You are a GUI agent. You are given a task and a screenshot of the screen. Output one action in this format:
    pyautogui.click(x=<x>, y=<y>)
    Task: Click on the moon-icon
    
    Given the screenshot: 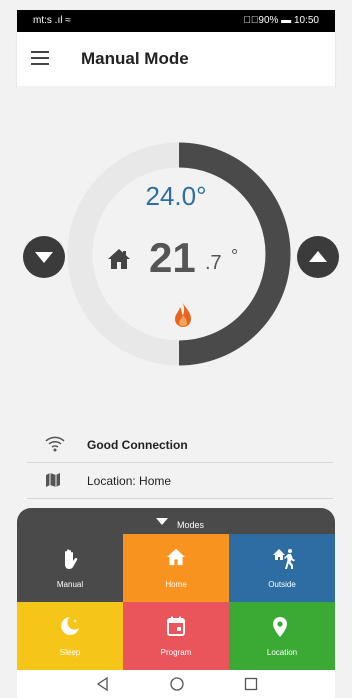 What is the action you would take?
    pyautogui.click(x=70, y=626)
    